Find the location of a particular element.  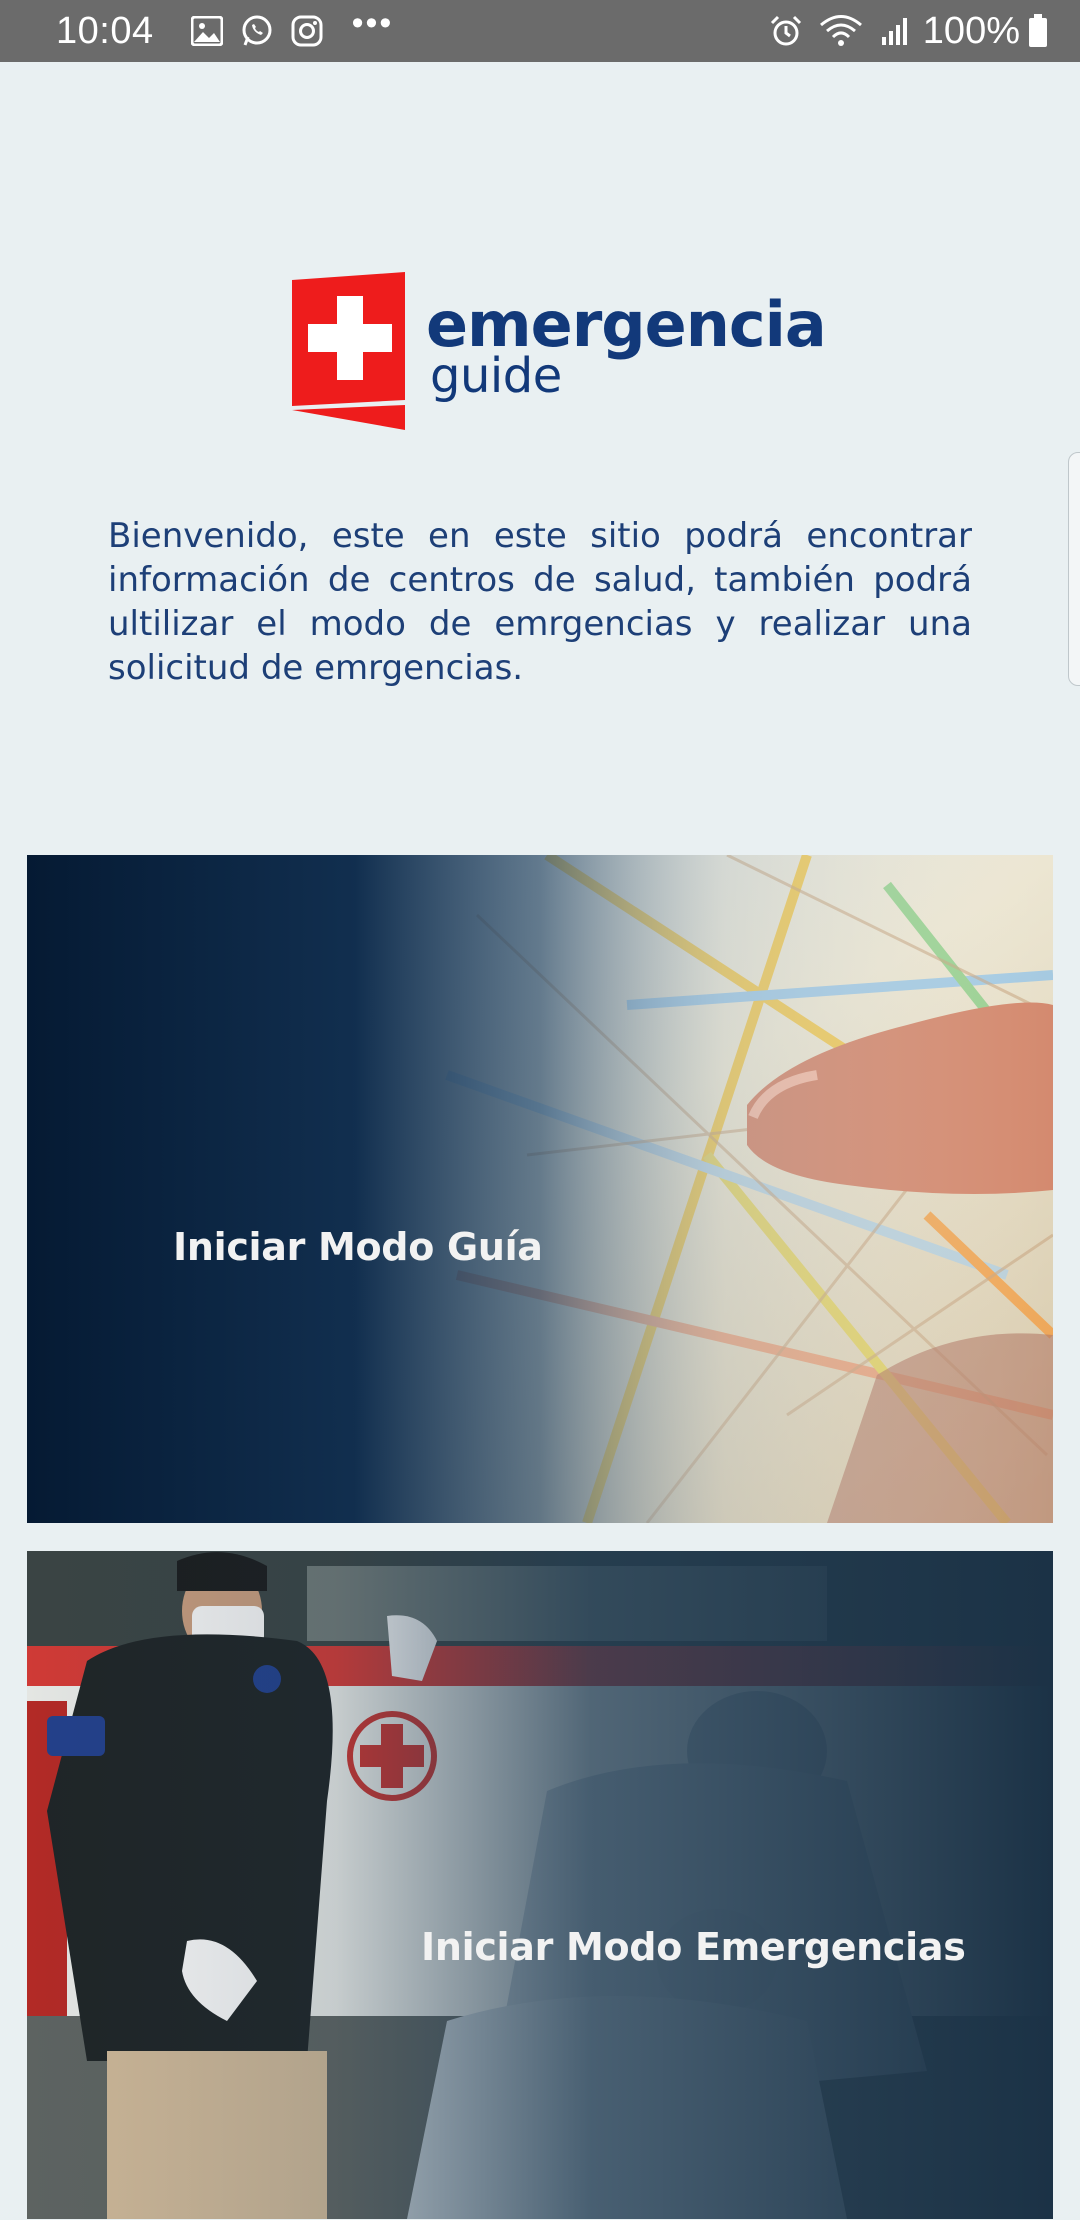

status-bar-right: 100% is located at coordinates (901, 31).